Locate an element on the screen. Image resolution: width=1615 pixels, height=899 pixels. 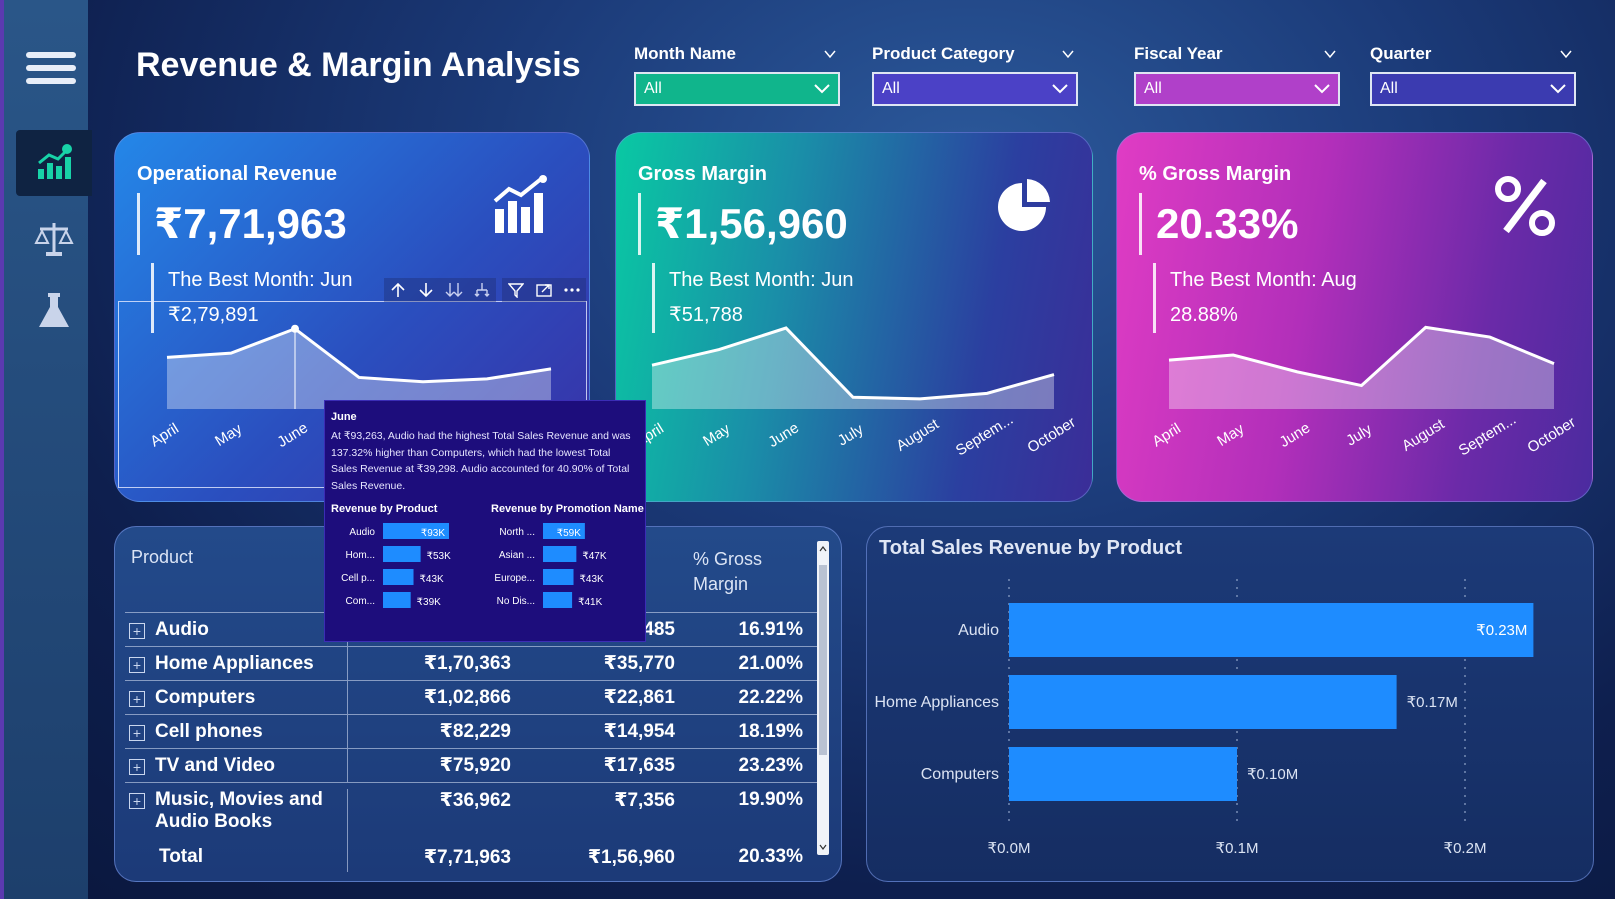
y-category-label: Computers is located at coordinates (960, 774).